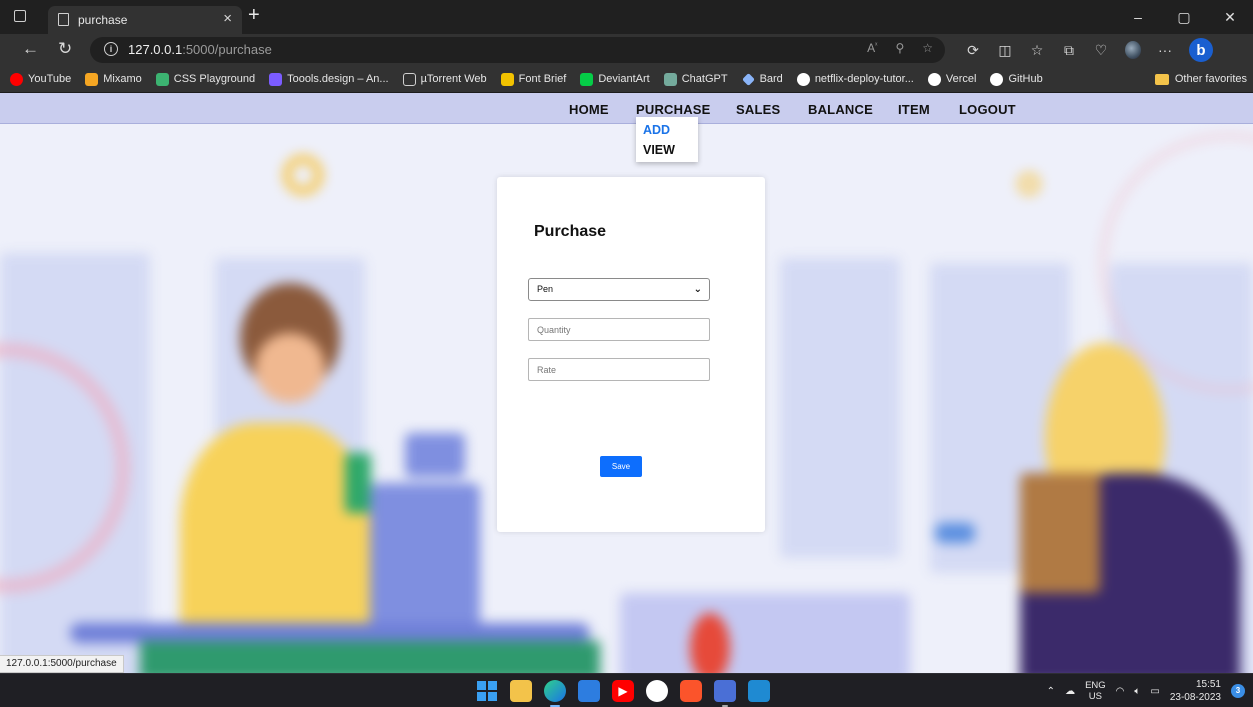 The height and width of the screenshot is (707, 1253). Describe the element at coordinates (691, 691) in the screenshot. I see `brave-browser-icon` at that location.